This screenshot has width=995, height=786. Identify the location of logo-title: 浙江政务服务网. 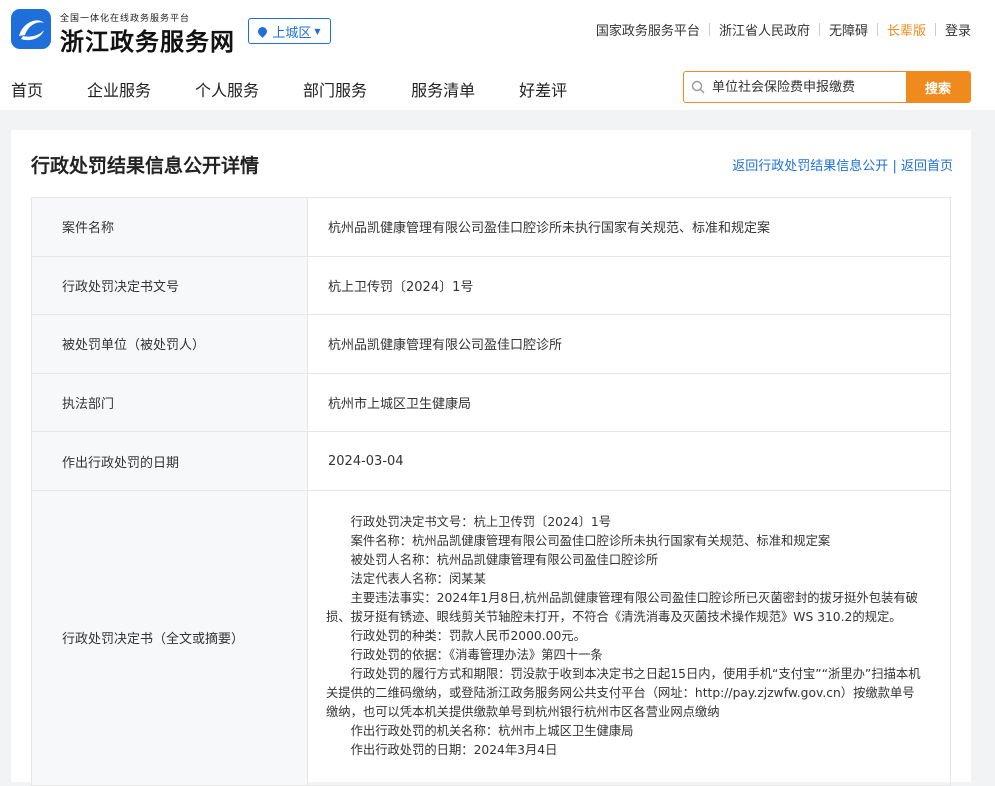
(147, 39).